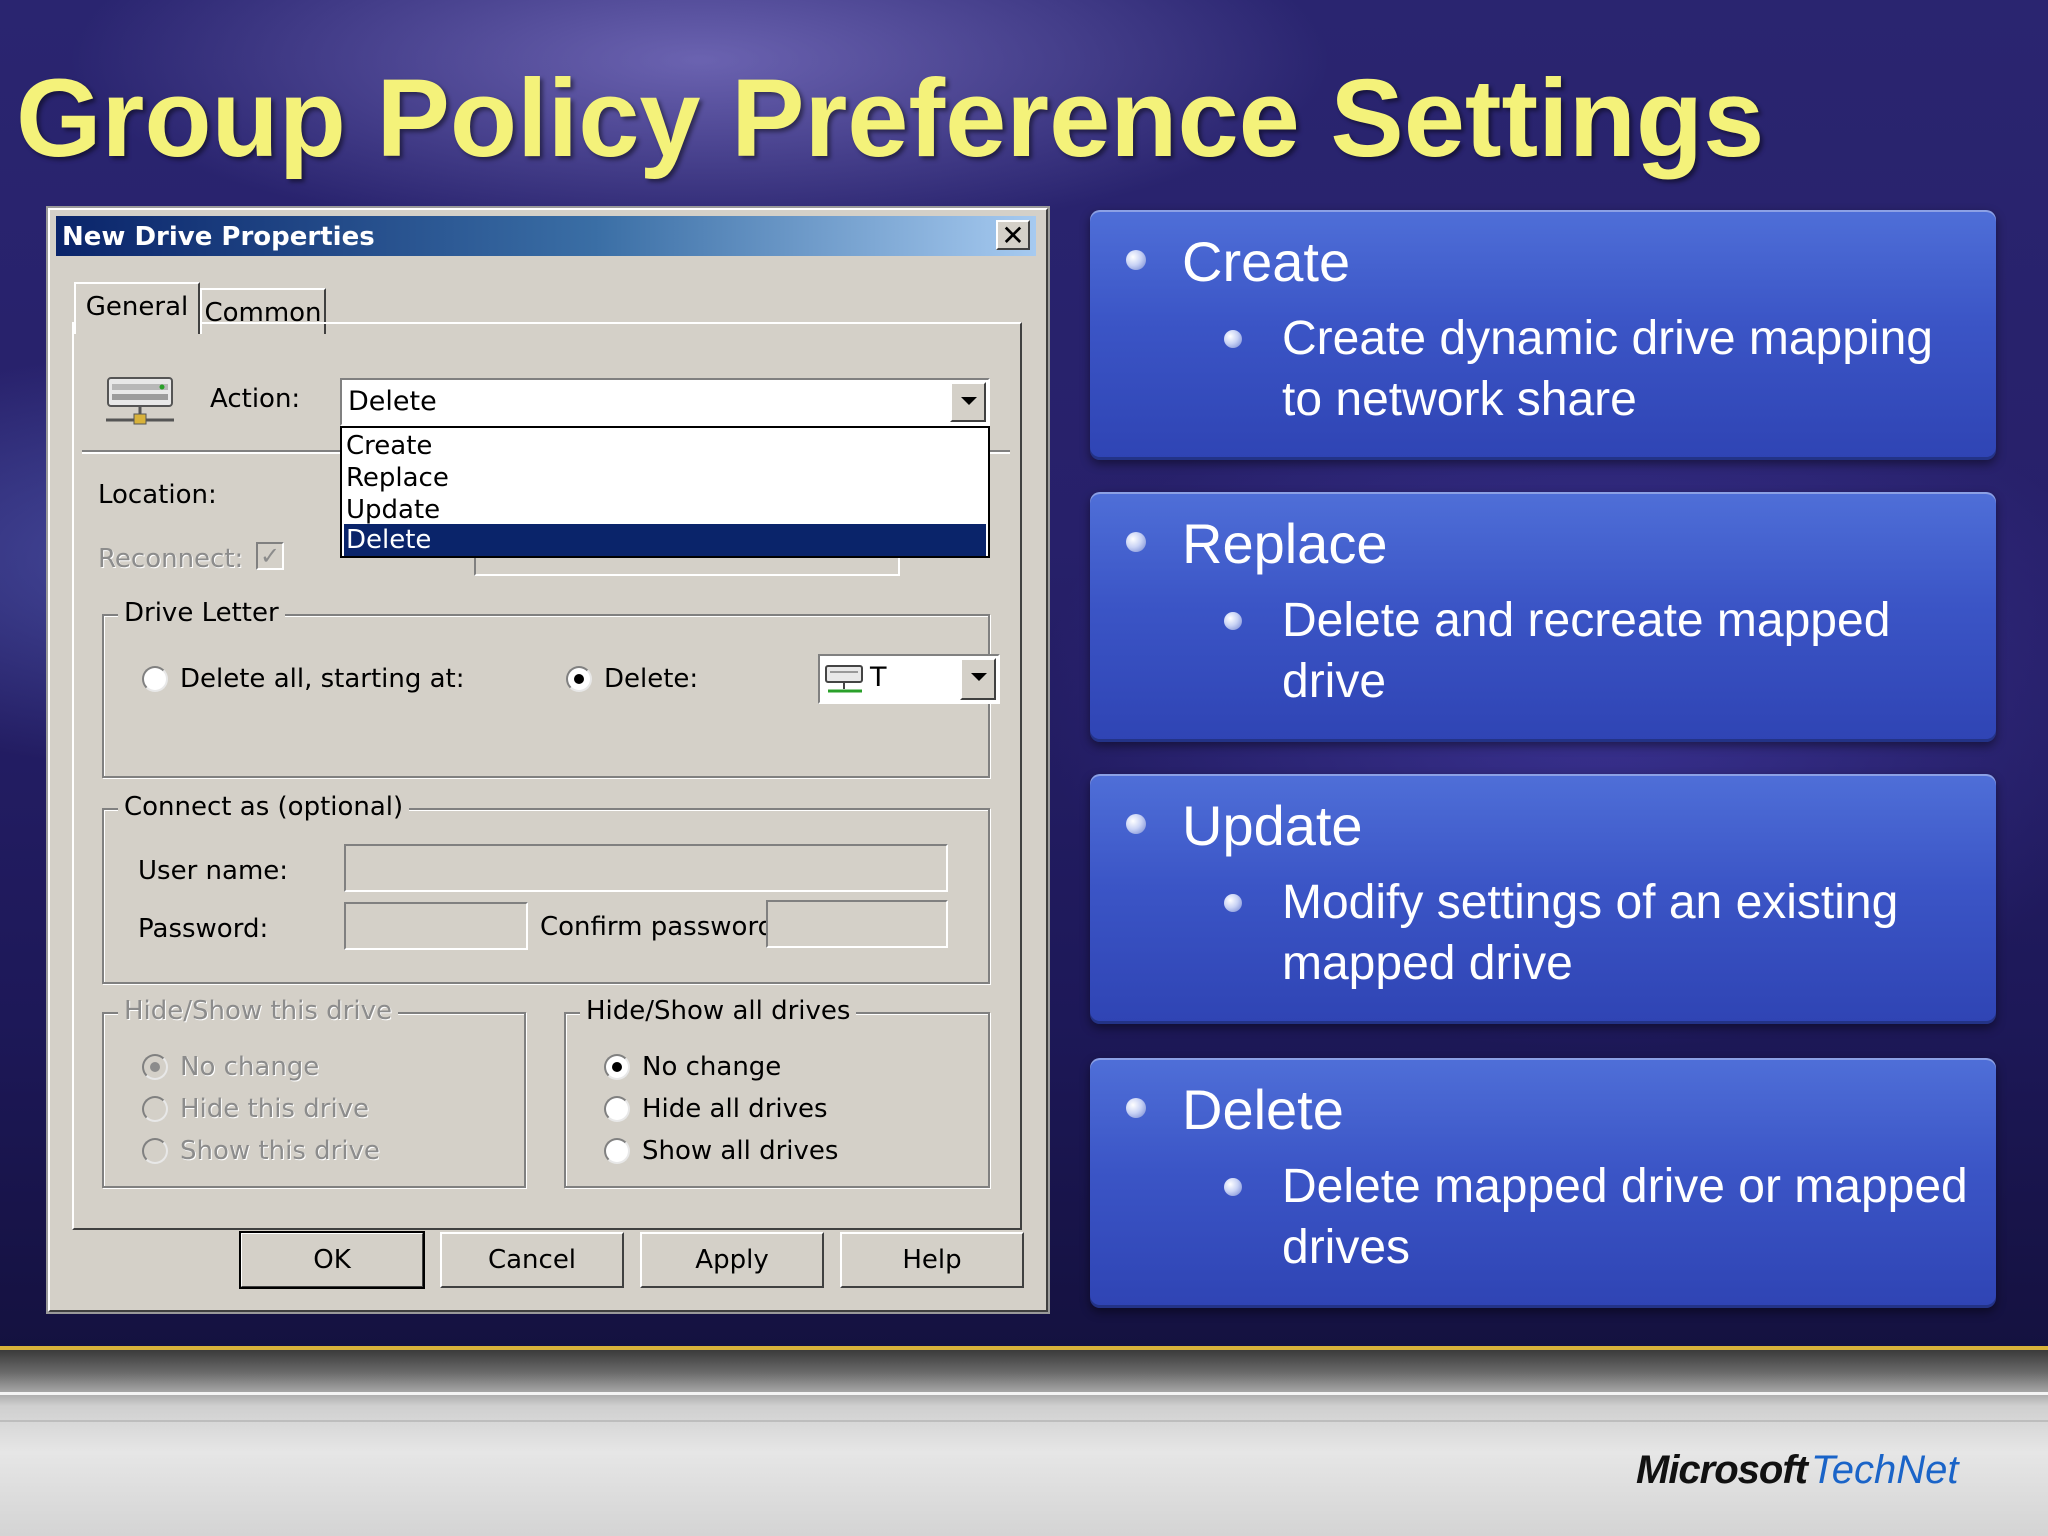 The width and height of the screenshot is (2048, 1536). What do you see at coordinates (890, 118) in the screenshot?
I see `slide-title: Group Policy Preference Settings` at bounding box center [890, 118].